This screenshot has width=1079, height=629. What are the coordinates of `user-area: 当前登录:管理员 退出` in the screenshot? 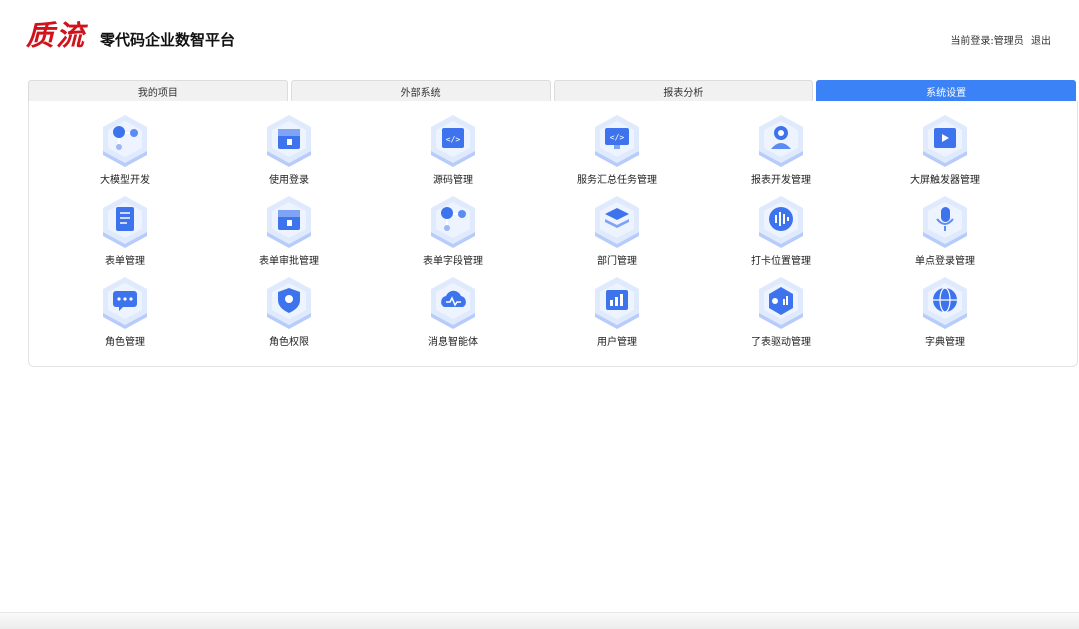 It's located at (998, 39).